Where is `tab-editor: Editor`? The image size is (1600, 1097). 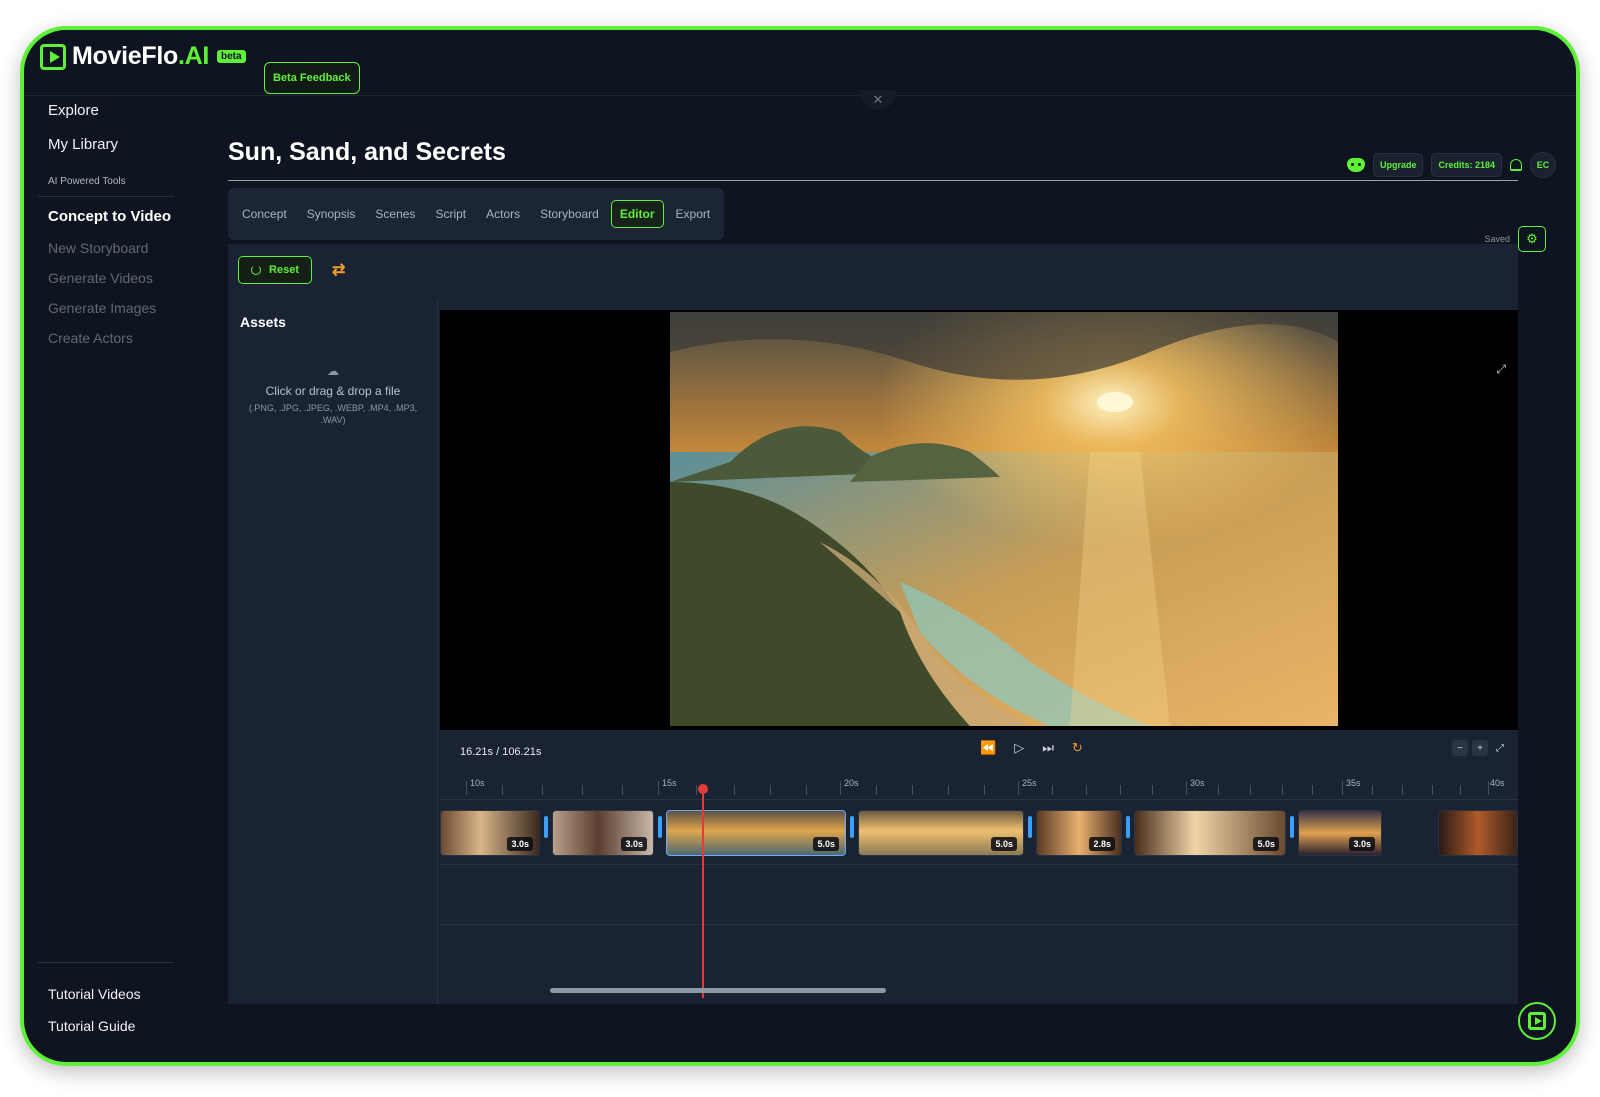
tab-editor: Editor is located at coordinates (637, 214).